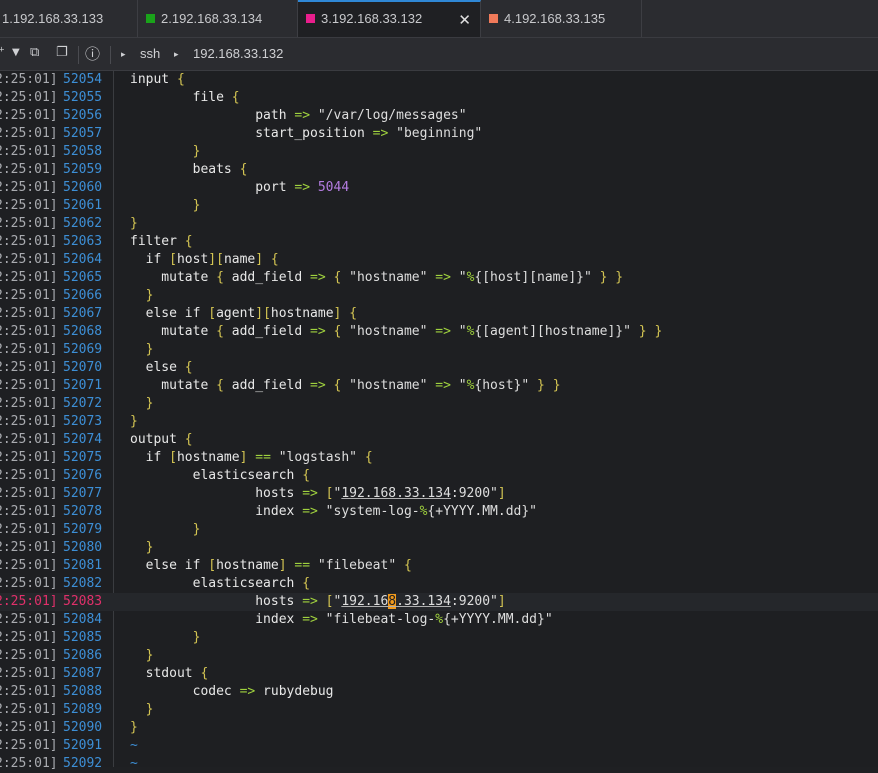 The height and width of the screenshot is (773, 878). I want to click on terminal-line: 2:25:01] 52086 }, so click(439, 656).